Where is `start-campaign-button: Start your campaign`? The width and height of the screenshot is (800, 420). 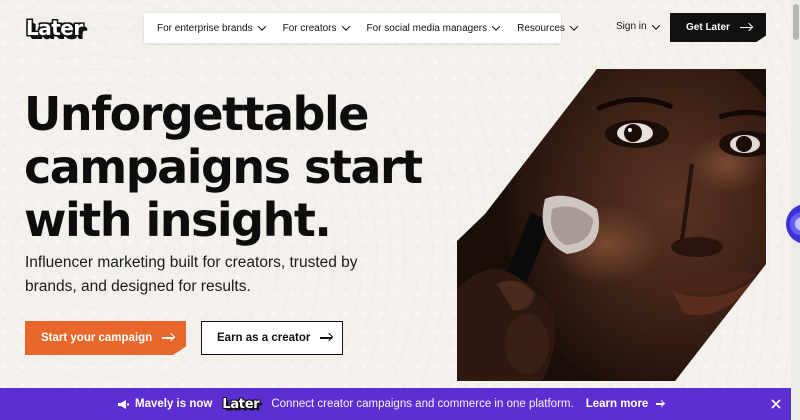
start-campaign-button: Start your campaign is located at coordinates (105, 338).